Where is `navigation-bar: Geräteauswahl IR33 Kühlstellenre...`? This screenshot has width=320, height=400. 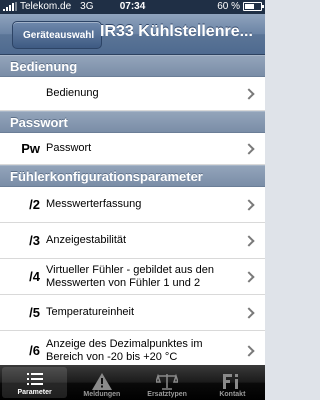
navigation-bar: Geräteauswahl IR33 Kühlstellenre... is located at coordinates (132, 34).